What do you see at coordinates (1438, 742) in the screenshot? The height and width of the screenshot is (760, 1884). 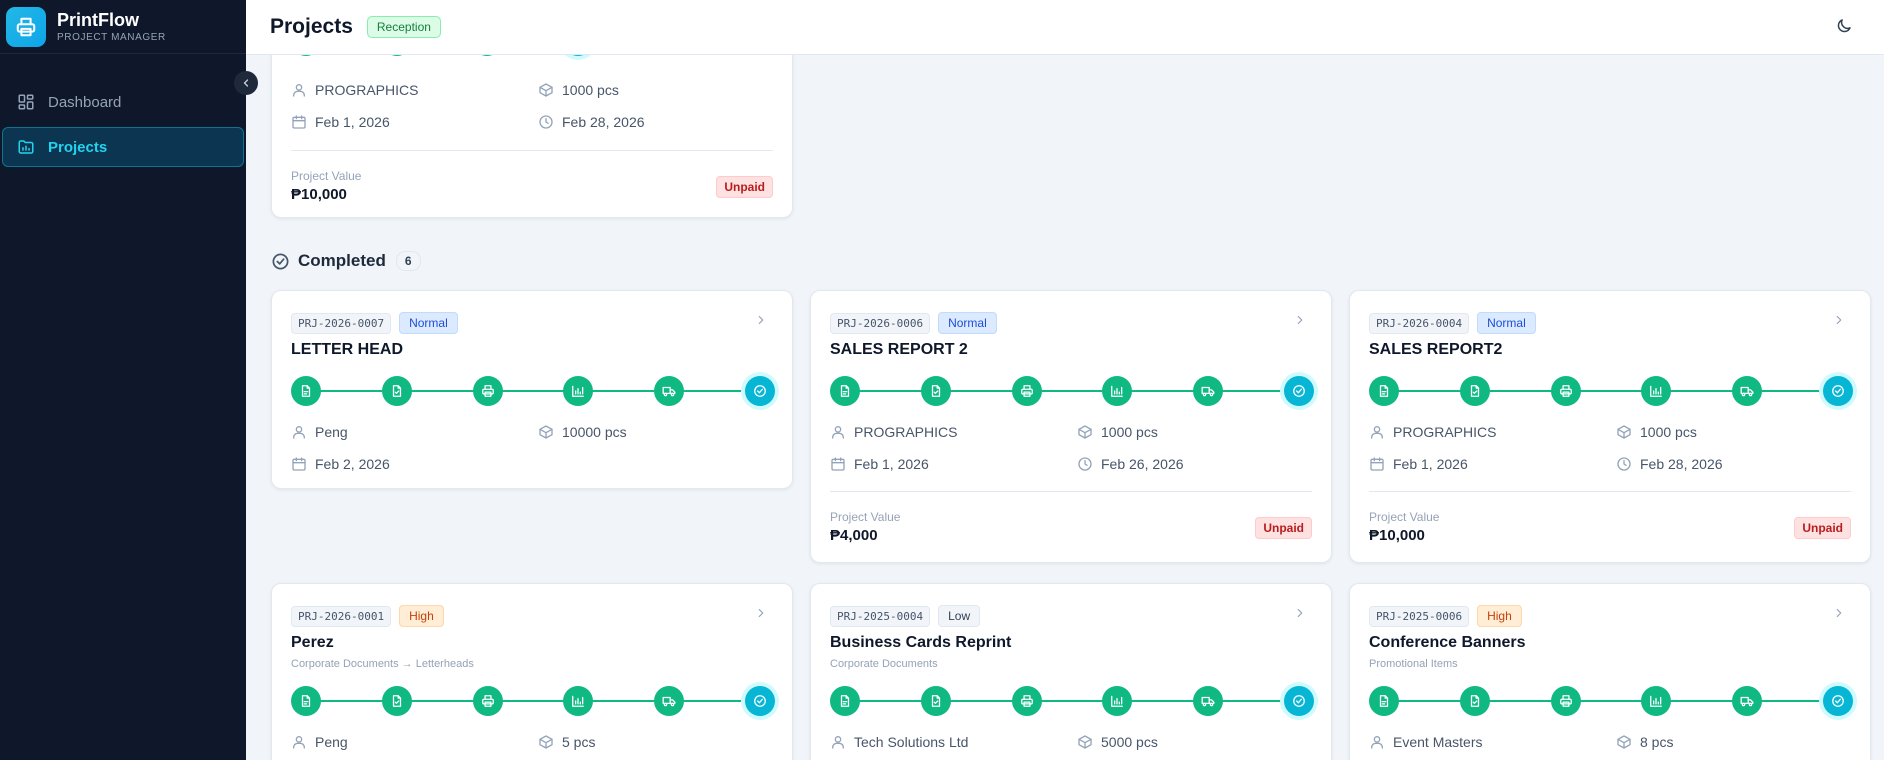 I see `client-name: Event Masters` at bounding box center [1438, 742].